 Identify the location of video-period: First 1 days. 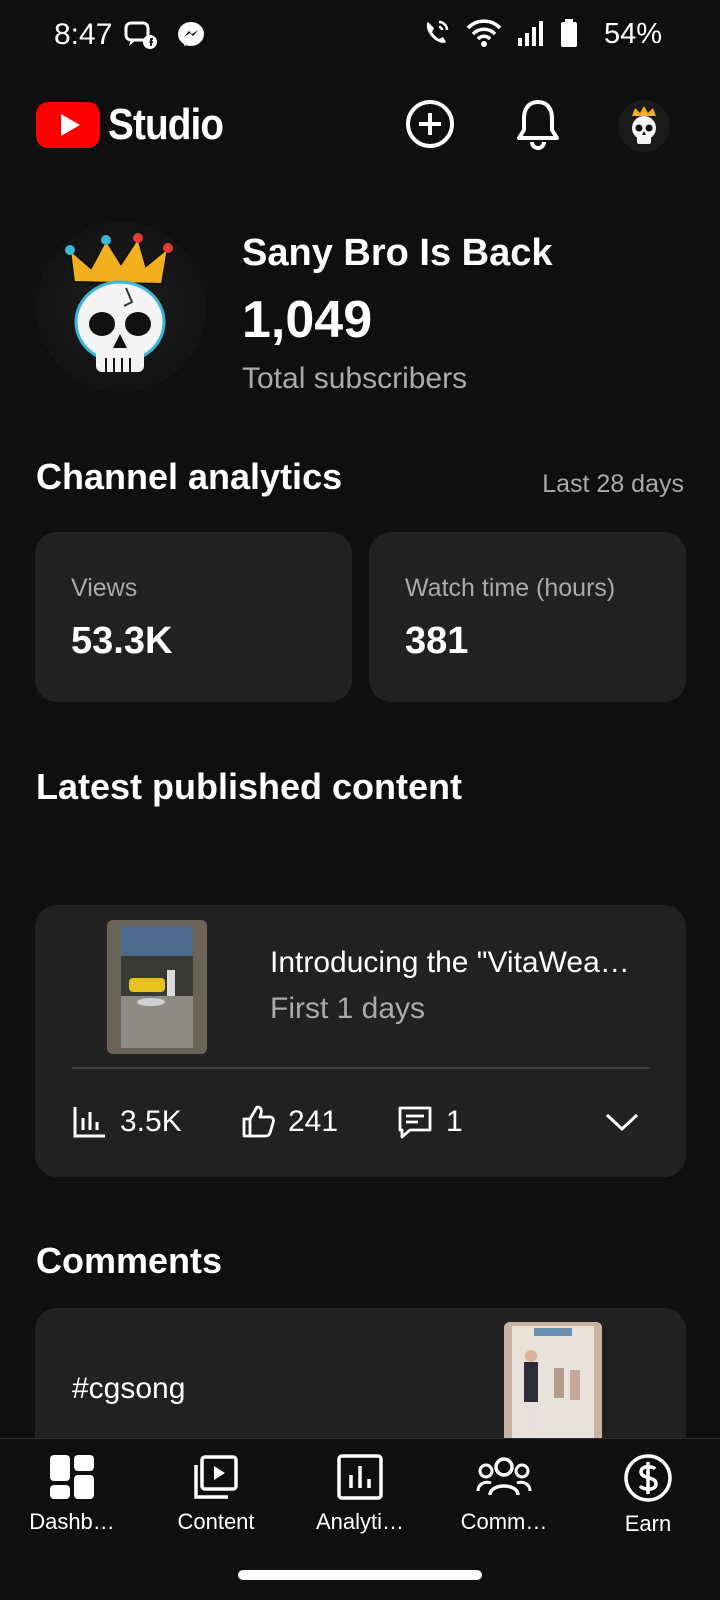
(348, 1008).